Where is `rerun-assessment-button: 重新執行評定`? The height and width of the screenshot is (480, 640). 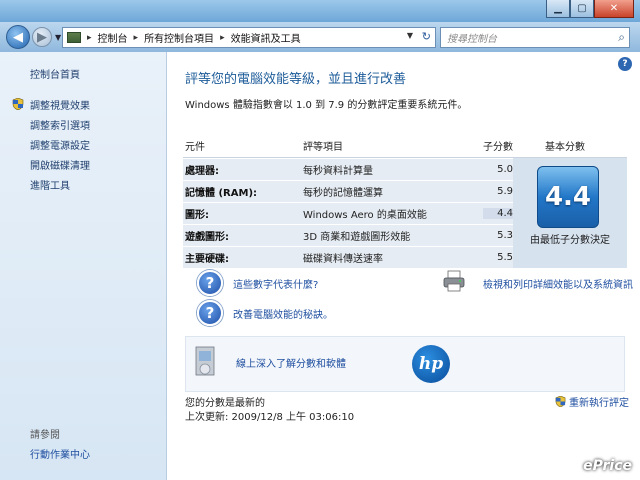 rerun-assessment-button: 重新執行評定 is located at coordinates (592, 401).